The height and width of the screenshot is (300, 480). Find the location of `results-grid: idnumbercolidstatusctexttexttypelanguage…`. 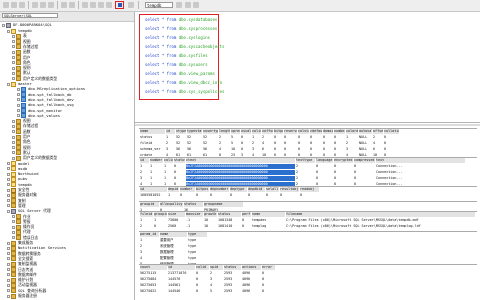

results-grid: idnumbercolidstatusctexttexttypelanguage… is located at coordinates (308, 172).